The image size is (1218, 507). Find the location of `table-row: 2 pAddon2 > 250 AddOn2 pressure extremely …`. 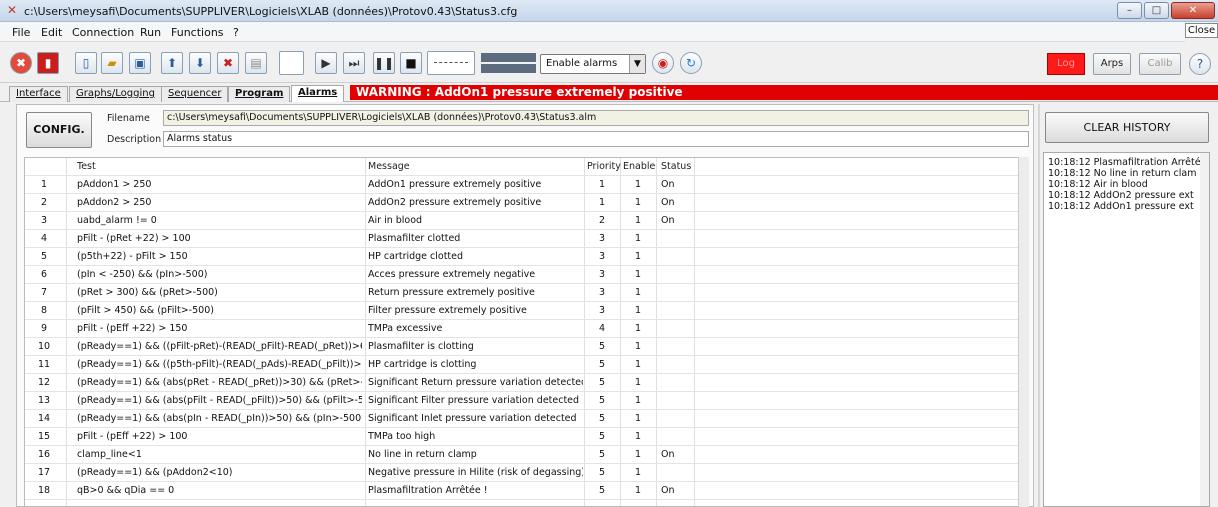

table-row: 2 pAddon2 > 250 AddOn2 pressure extremely … is located at coordinates (526, 203).